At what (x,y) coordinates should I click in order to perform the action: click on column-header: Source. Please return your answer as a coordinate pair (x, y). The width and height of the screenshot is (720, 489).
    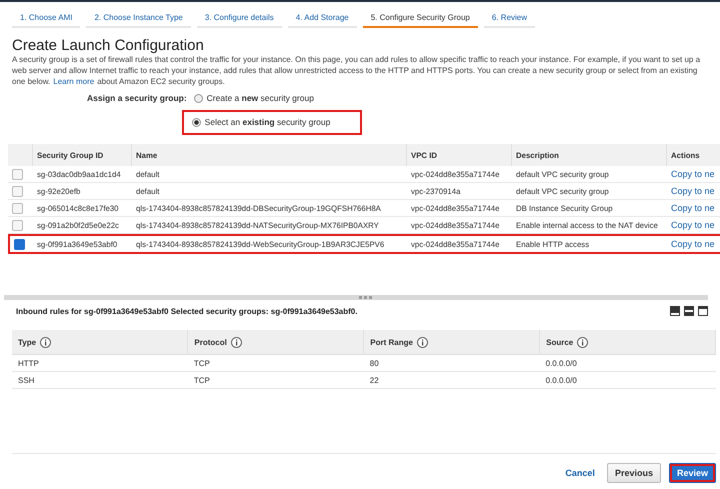
    Looking at the image, I should click on (560, 342).